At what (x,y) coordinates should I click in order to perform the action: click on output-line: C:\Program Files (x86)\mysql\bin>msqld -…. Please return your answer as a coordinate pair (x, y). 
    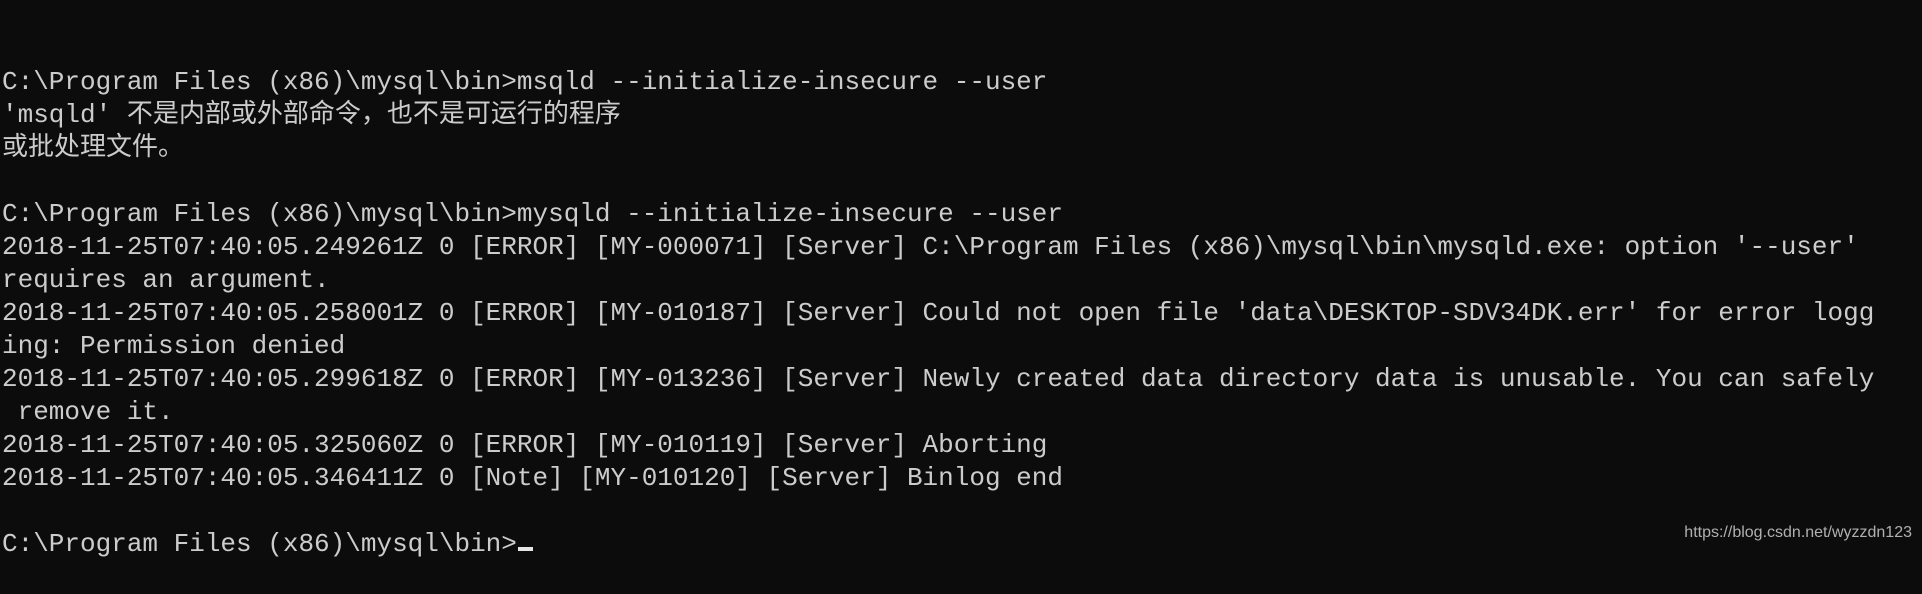
    Looking at the image, I should click on (525, 82).